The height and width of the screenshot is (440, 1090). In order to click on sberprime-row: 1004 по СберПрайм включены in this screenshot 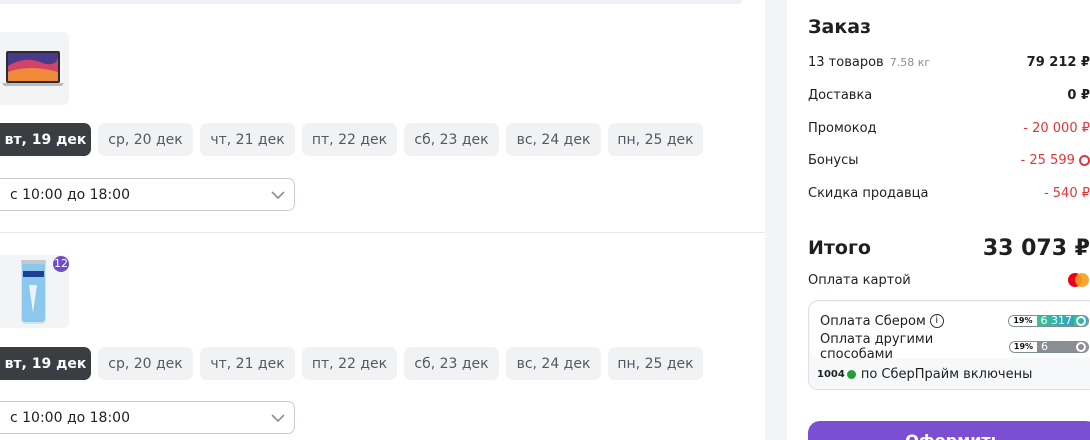, I will do `click(924, 374)`.